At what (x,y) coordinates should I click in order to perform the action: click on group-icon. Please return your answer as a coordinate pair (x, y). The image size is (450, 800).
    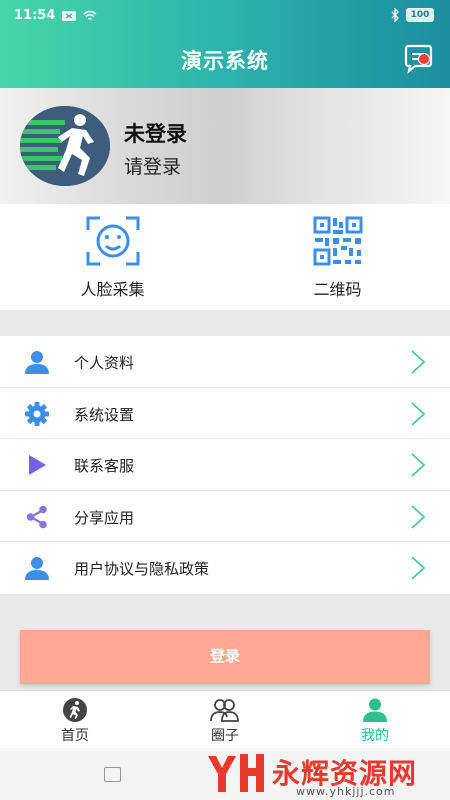
    Looking at the image, I should click on (224, 710).